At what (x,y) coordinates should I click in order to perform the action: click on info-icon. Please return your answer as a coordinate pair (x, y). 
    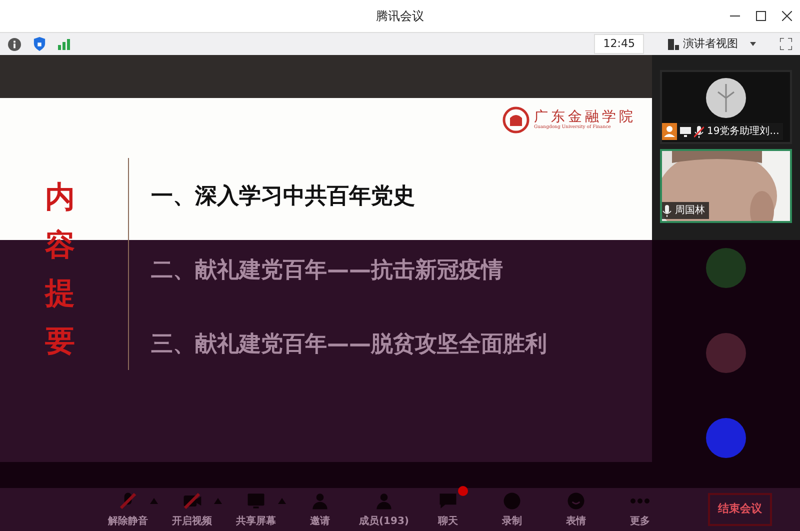
    Looking at the image, I should click on (14, 44).